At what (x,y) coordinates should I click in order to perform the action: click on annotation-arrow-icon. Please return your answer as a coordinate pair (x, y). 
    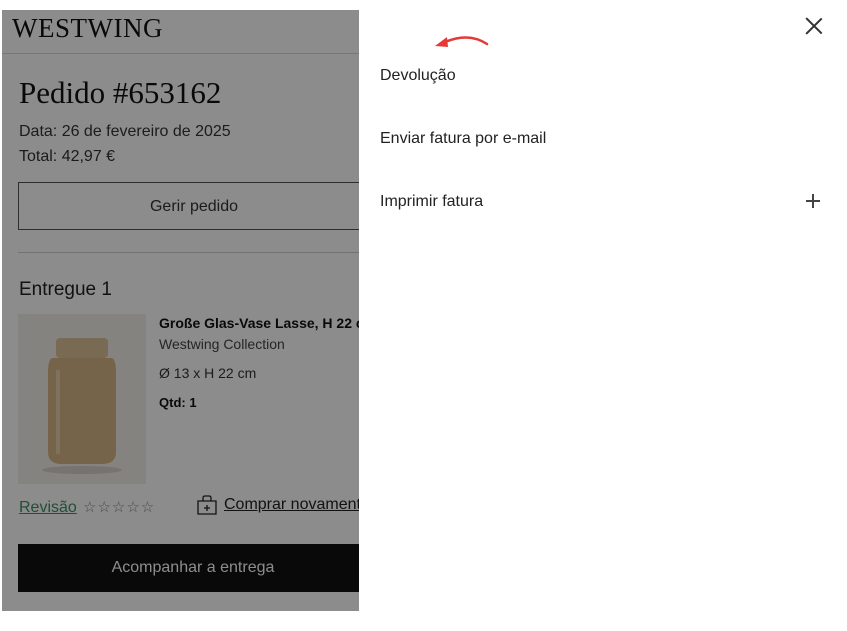
    Looking at the image, I should click on (462, 41).